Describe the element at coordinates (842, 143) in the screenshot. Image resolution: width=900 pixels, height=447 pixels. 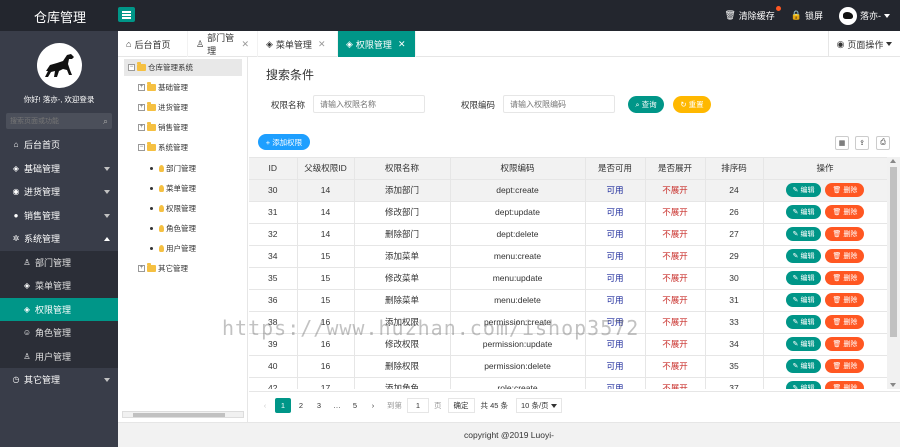
I see `columns-filter-button: ▦` at that location.